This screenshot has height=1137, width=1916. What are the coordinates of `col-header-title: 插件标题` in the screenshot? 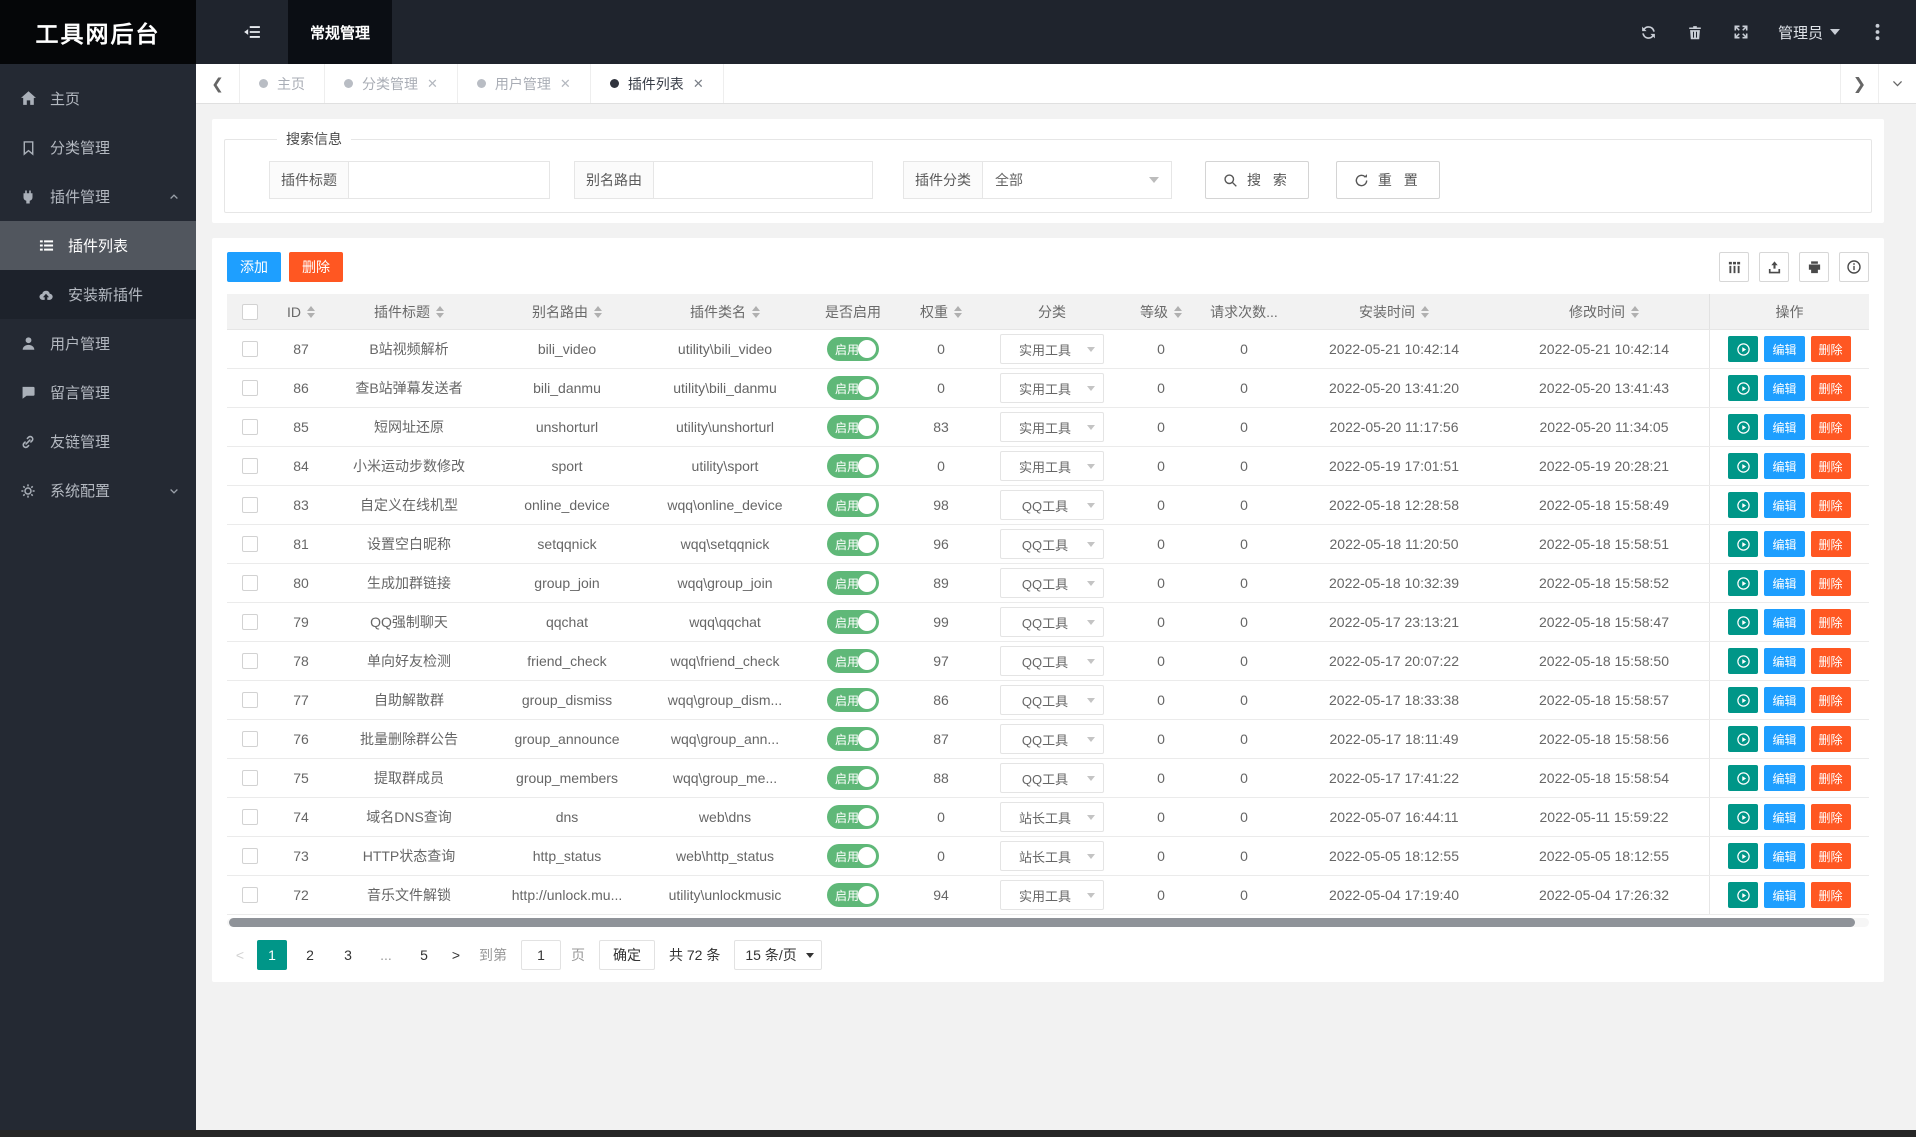 It's located at (409, 311).